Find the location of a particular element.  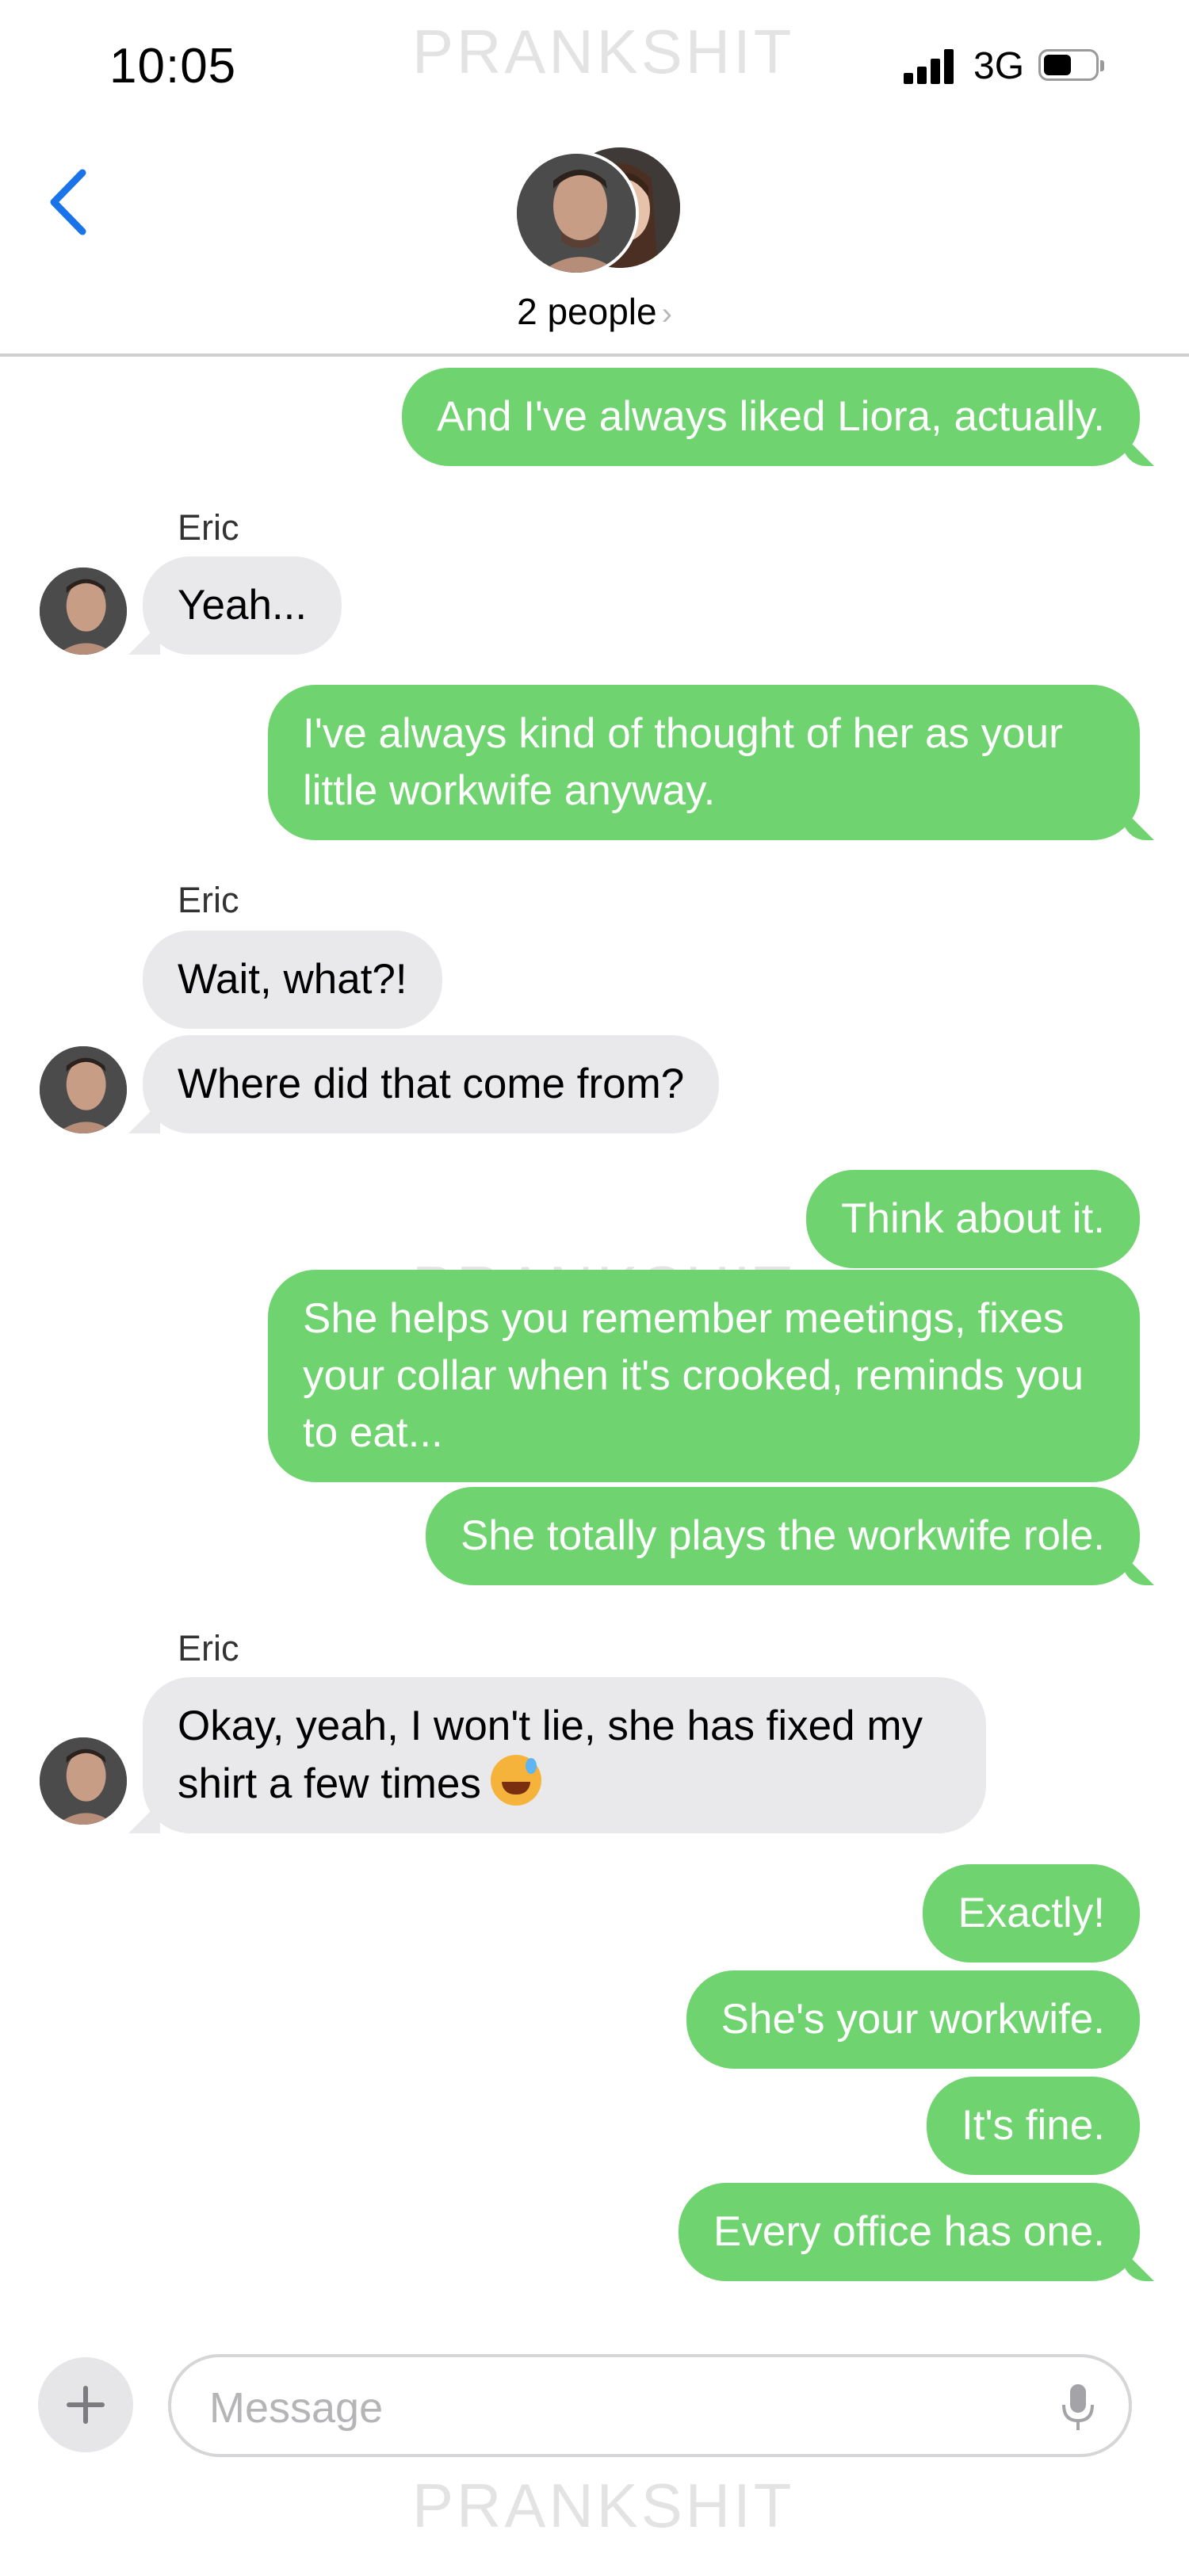

network-type: 3G is located at coordinates (999, 66).